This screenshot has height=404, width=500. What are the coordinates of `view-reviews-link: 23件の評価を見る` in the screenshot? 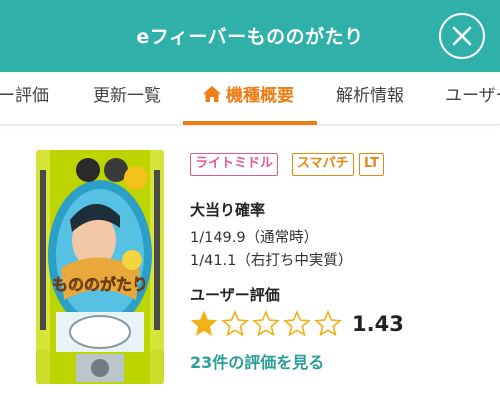 It's located at (257, 361).